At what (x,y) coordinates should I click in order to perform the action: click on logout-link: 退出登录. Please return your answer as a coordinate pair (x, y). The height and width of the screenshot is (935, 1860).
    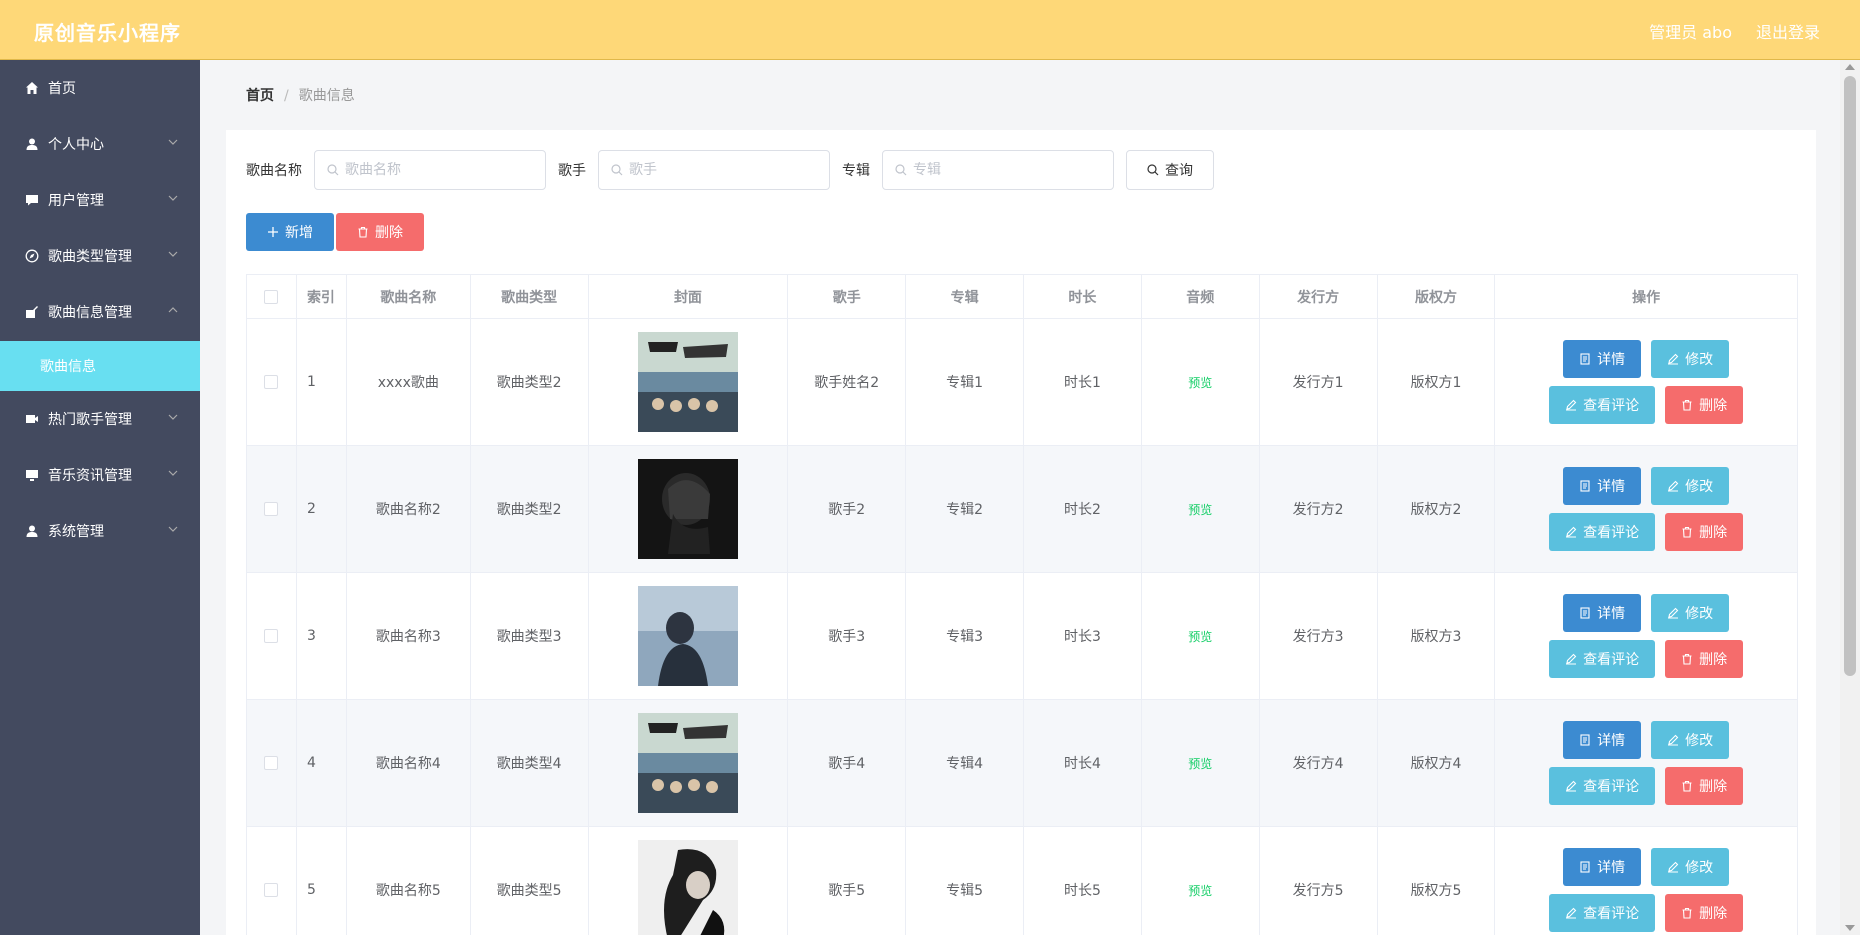
    Looking at the image, I should click on (1788, 31).